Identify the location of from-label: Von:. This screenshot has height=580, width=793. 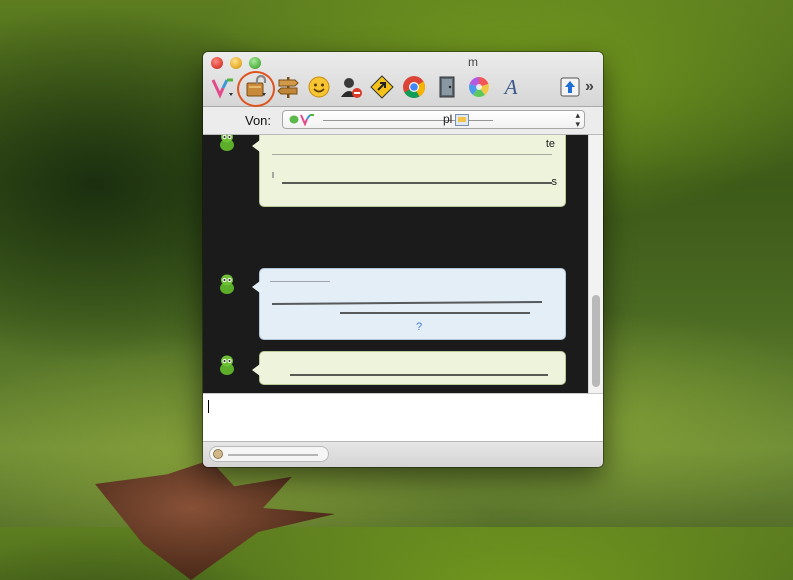
(258, 120).